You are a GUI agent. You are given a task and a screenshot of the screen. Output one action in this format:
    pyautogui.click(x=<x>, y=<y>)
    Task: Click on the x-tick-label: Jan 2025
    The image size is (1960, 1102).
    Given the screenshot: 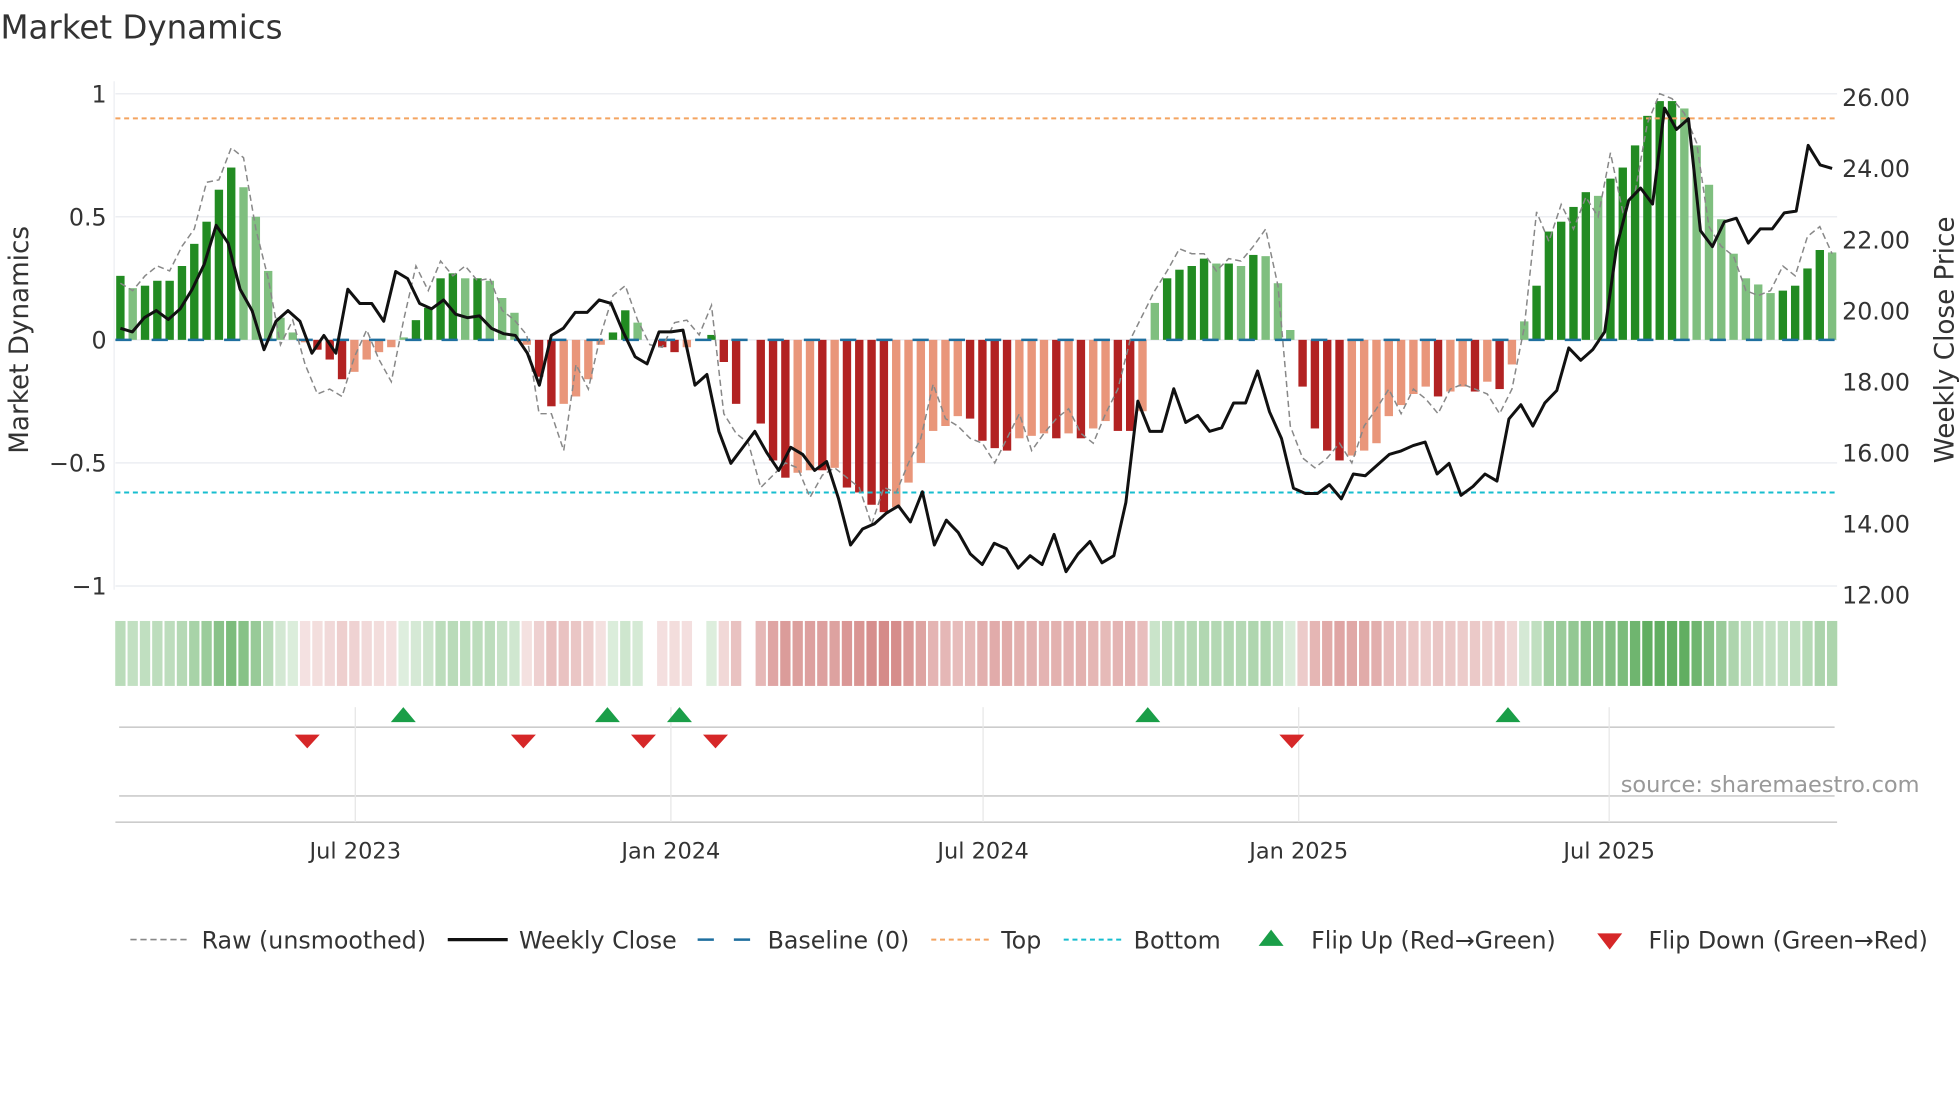 What is the action you would take?
    pyautogui.click(x=1297, y=851)
    